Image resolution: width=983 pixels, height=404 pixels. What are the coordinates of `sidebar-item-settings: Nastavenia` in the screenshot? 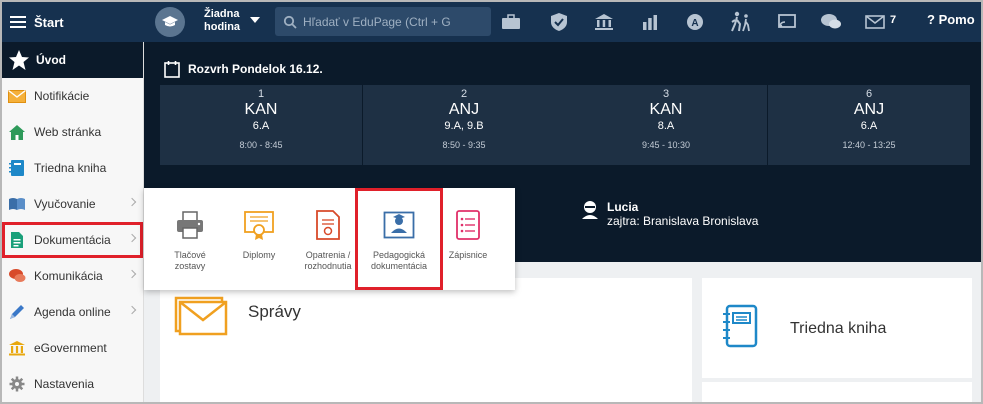 It's located at (72, 384).